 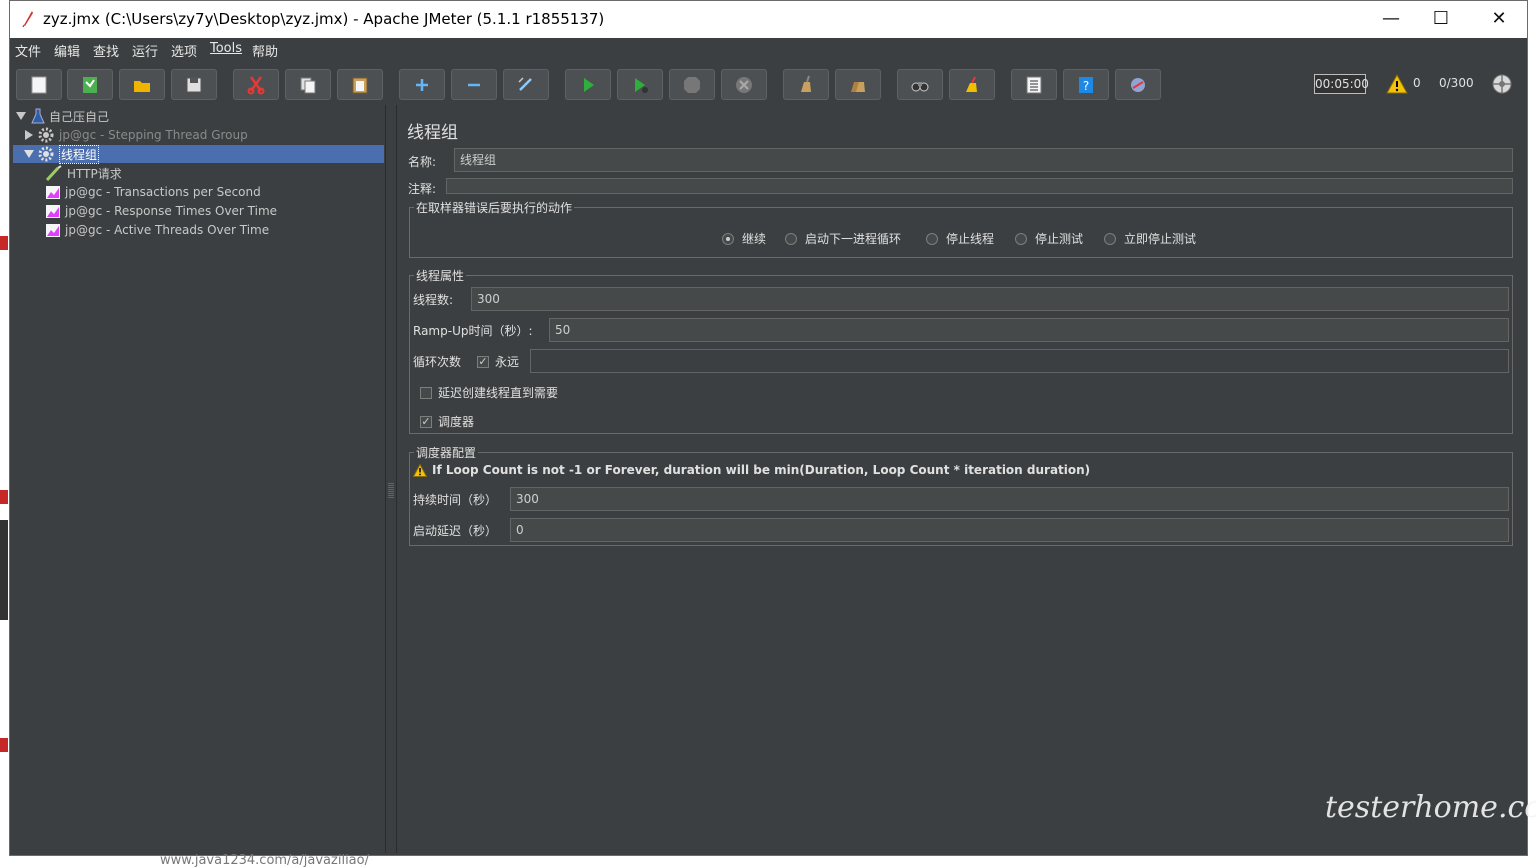 What do you see at coordinates (979, 186) in the screenshot?
I see `comment-field` at bounding box center [979, 186].